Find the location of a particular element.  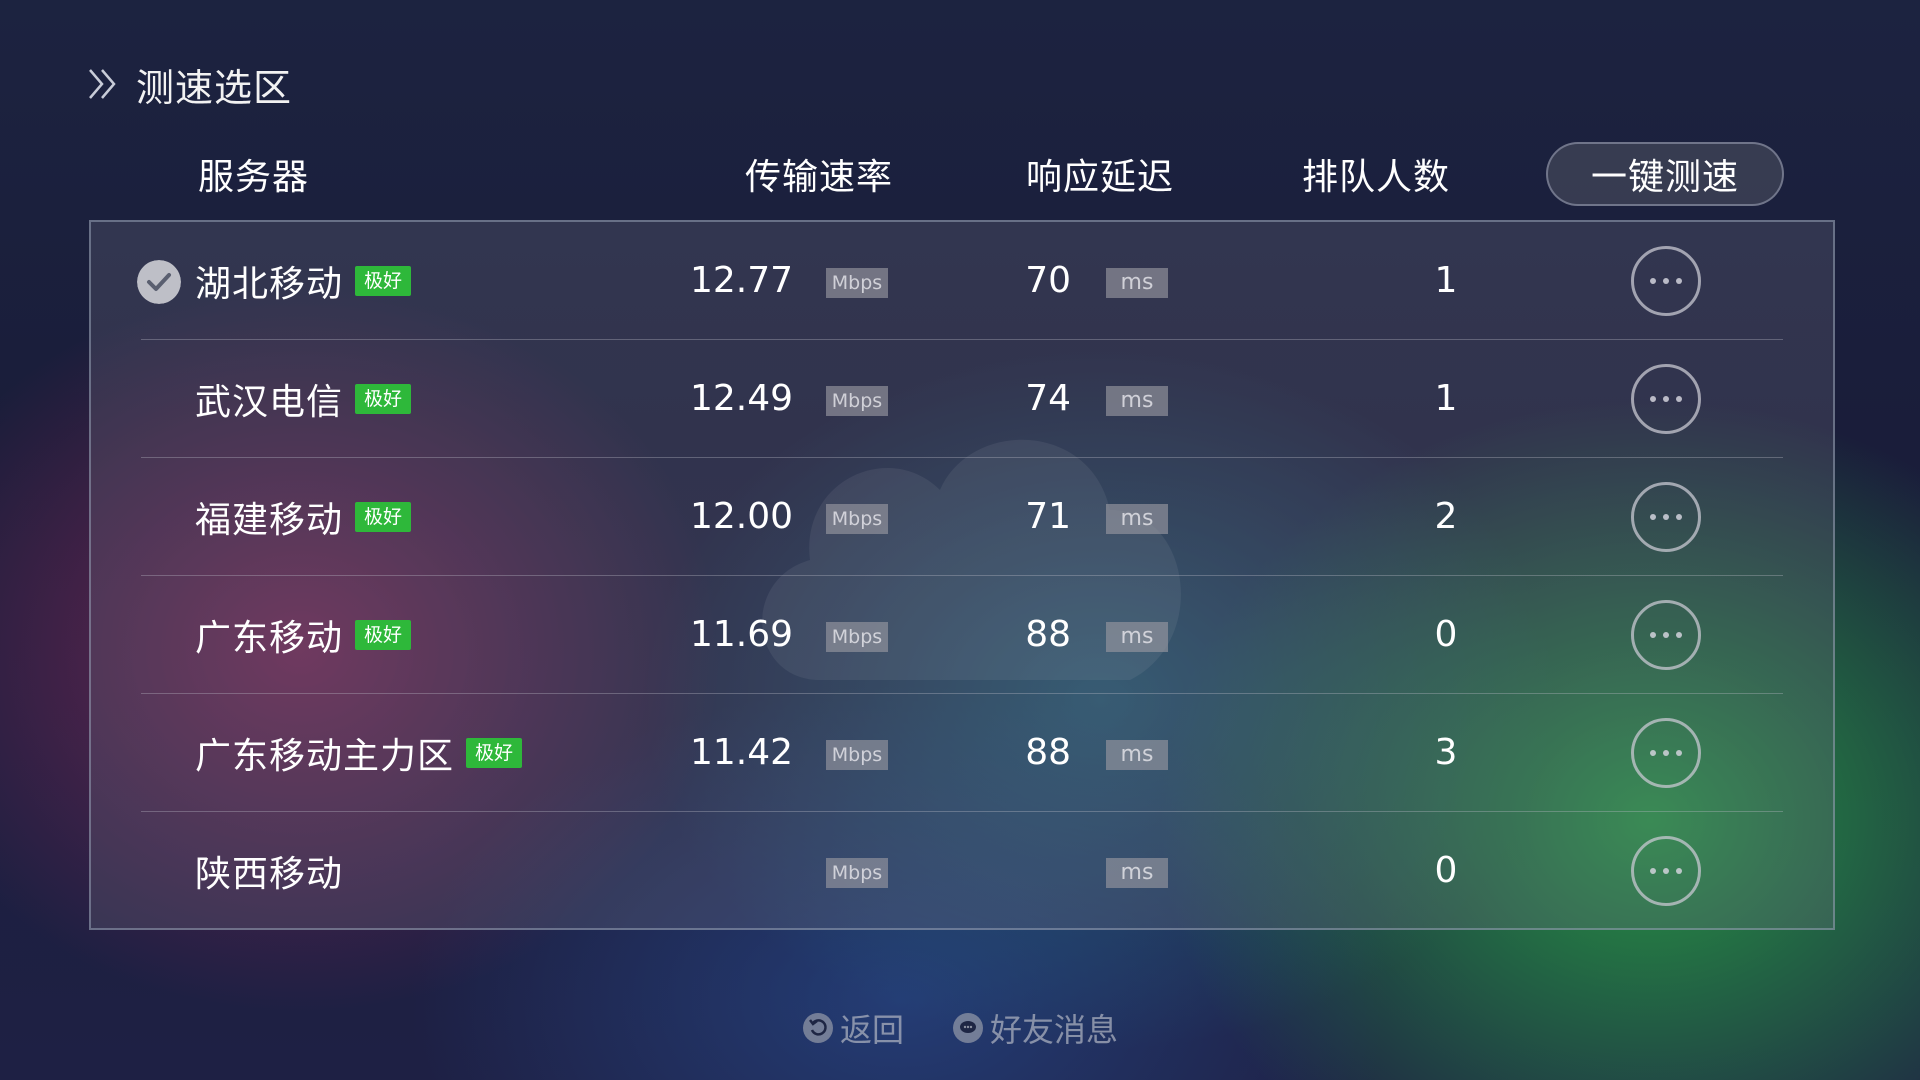

latency-value: 70 is located at coordinates (1048, 280).